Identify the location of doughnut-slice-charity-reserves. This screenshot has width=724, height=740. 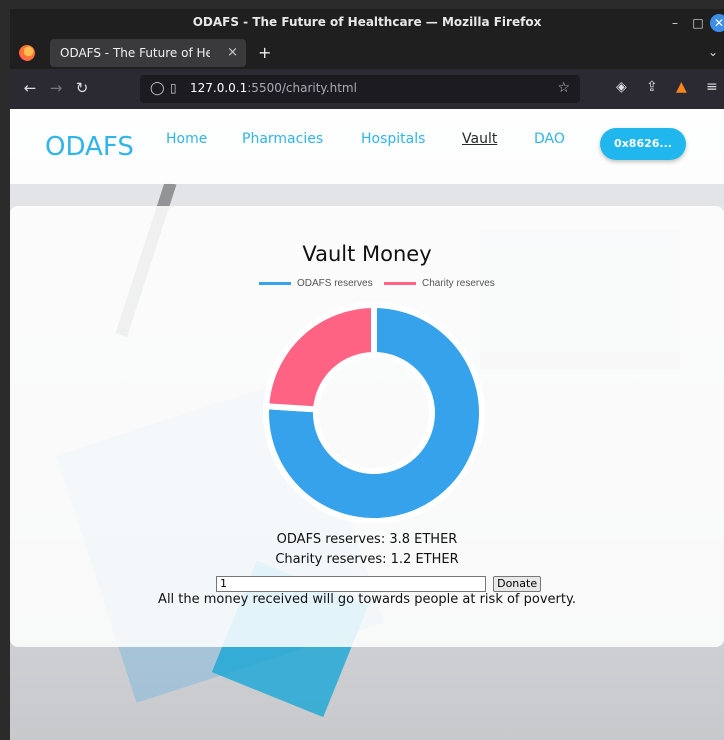
(320, 357).